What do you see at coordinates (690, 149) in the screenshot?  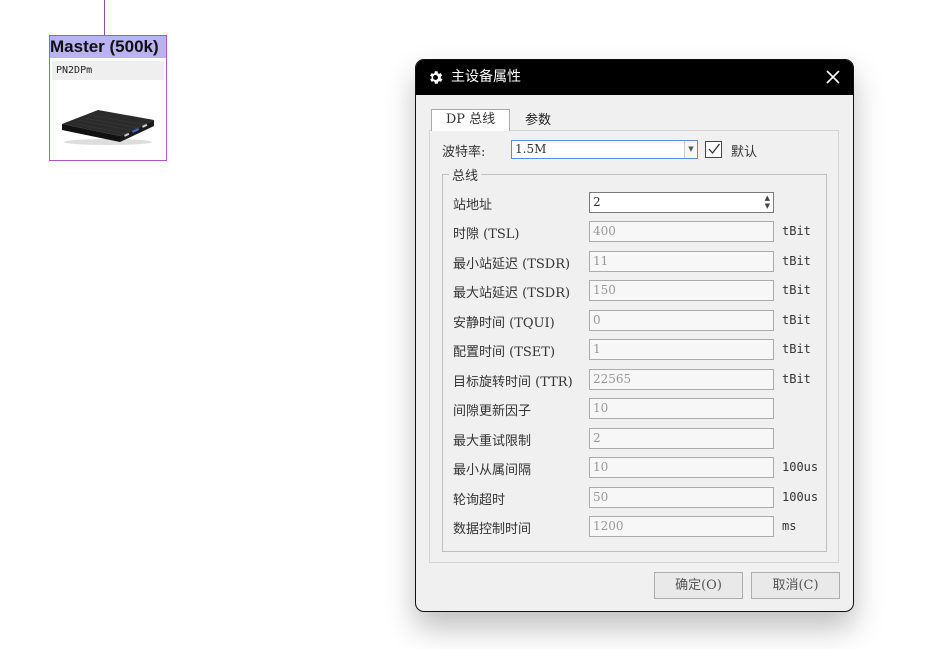 I see `chevron-down-icon: ▼` at bounding box center [690, 149].